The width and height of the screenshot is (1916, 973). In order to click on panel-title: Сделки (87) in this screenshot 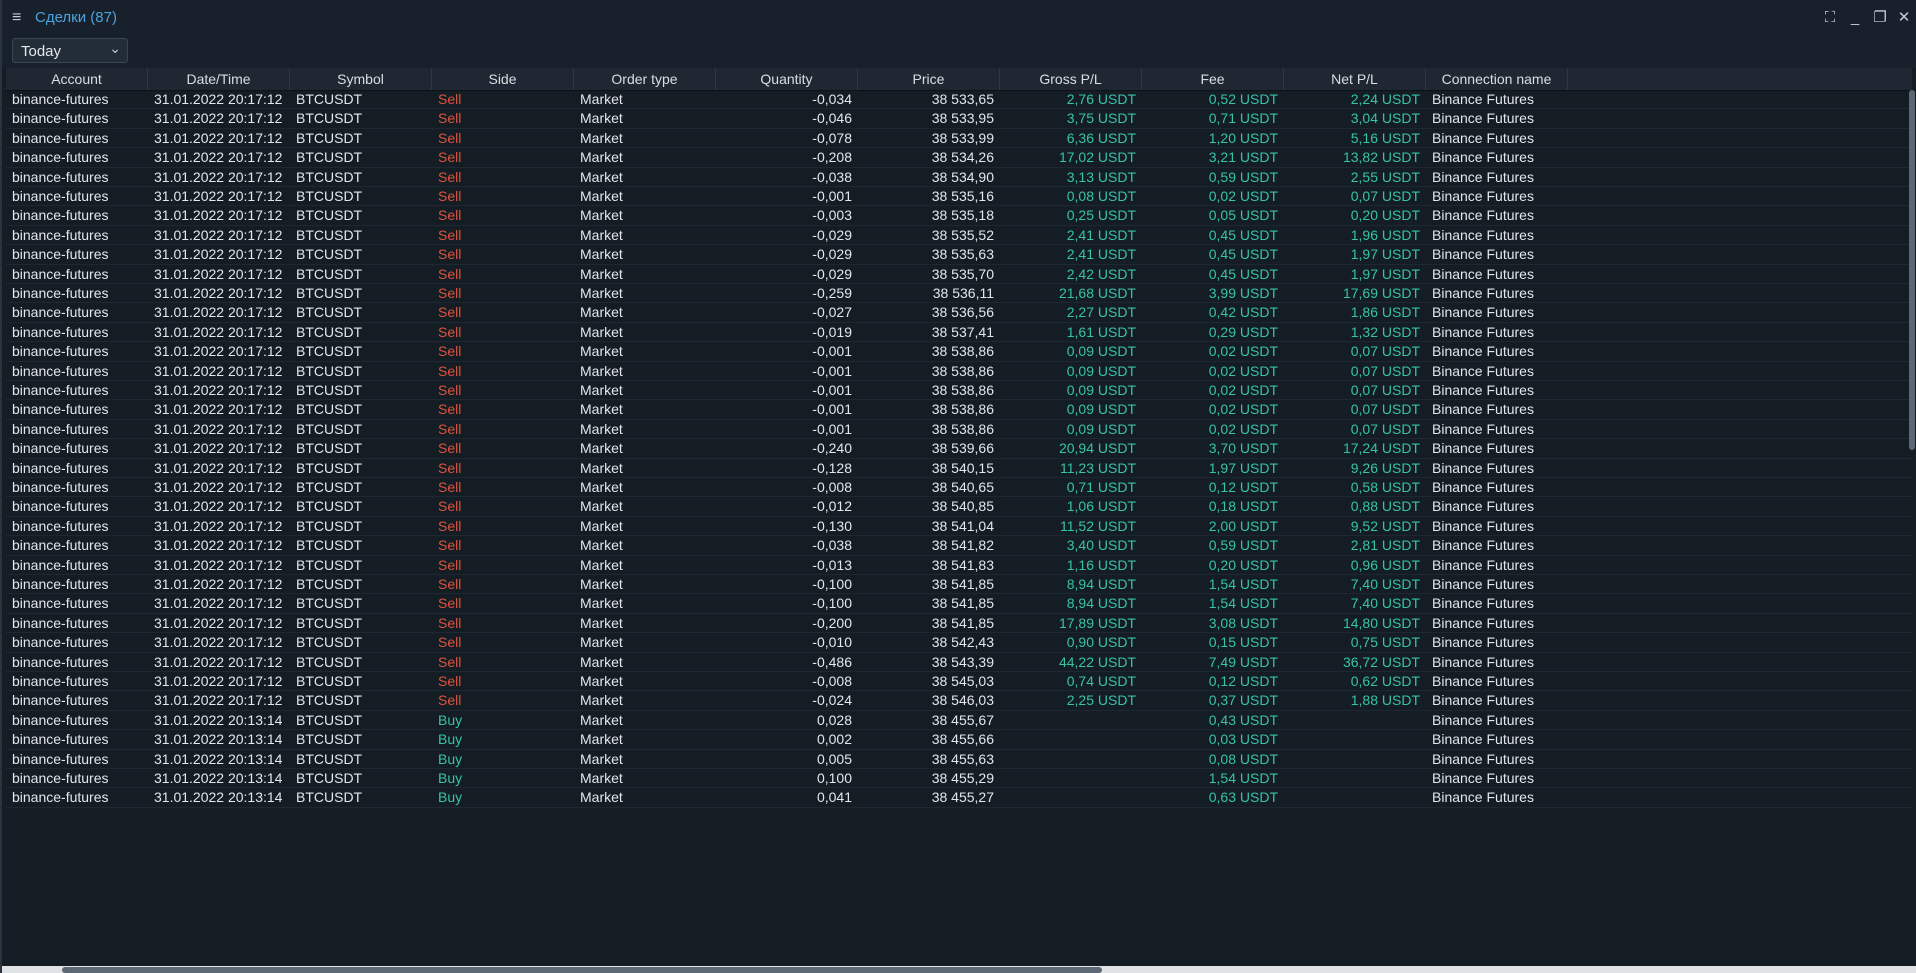, I will do `click(76, 17)`.